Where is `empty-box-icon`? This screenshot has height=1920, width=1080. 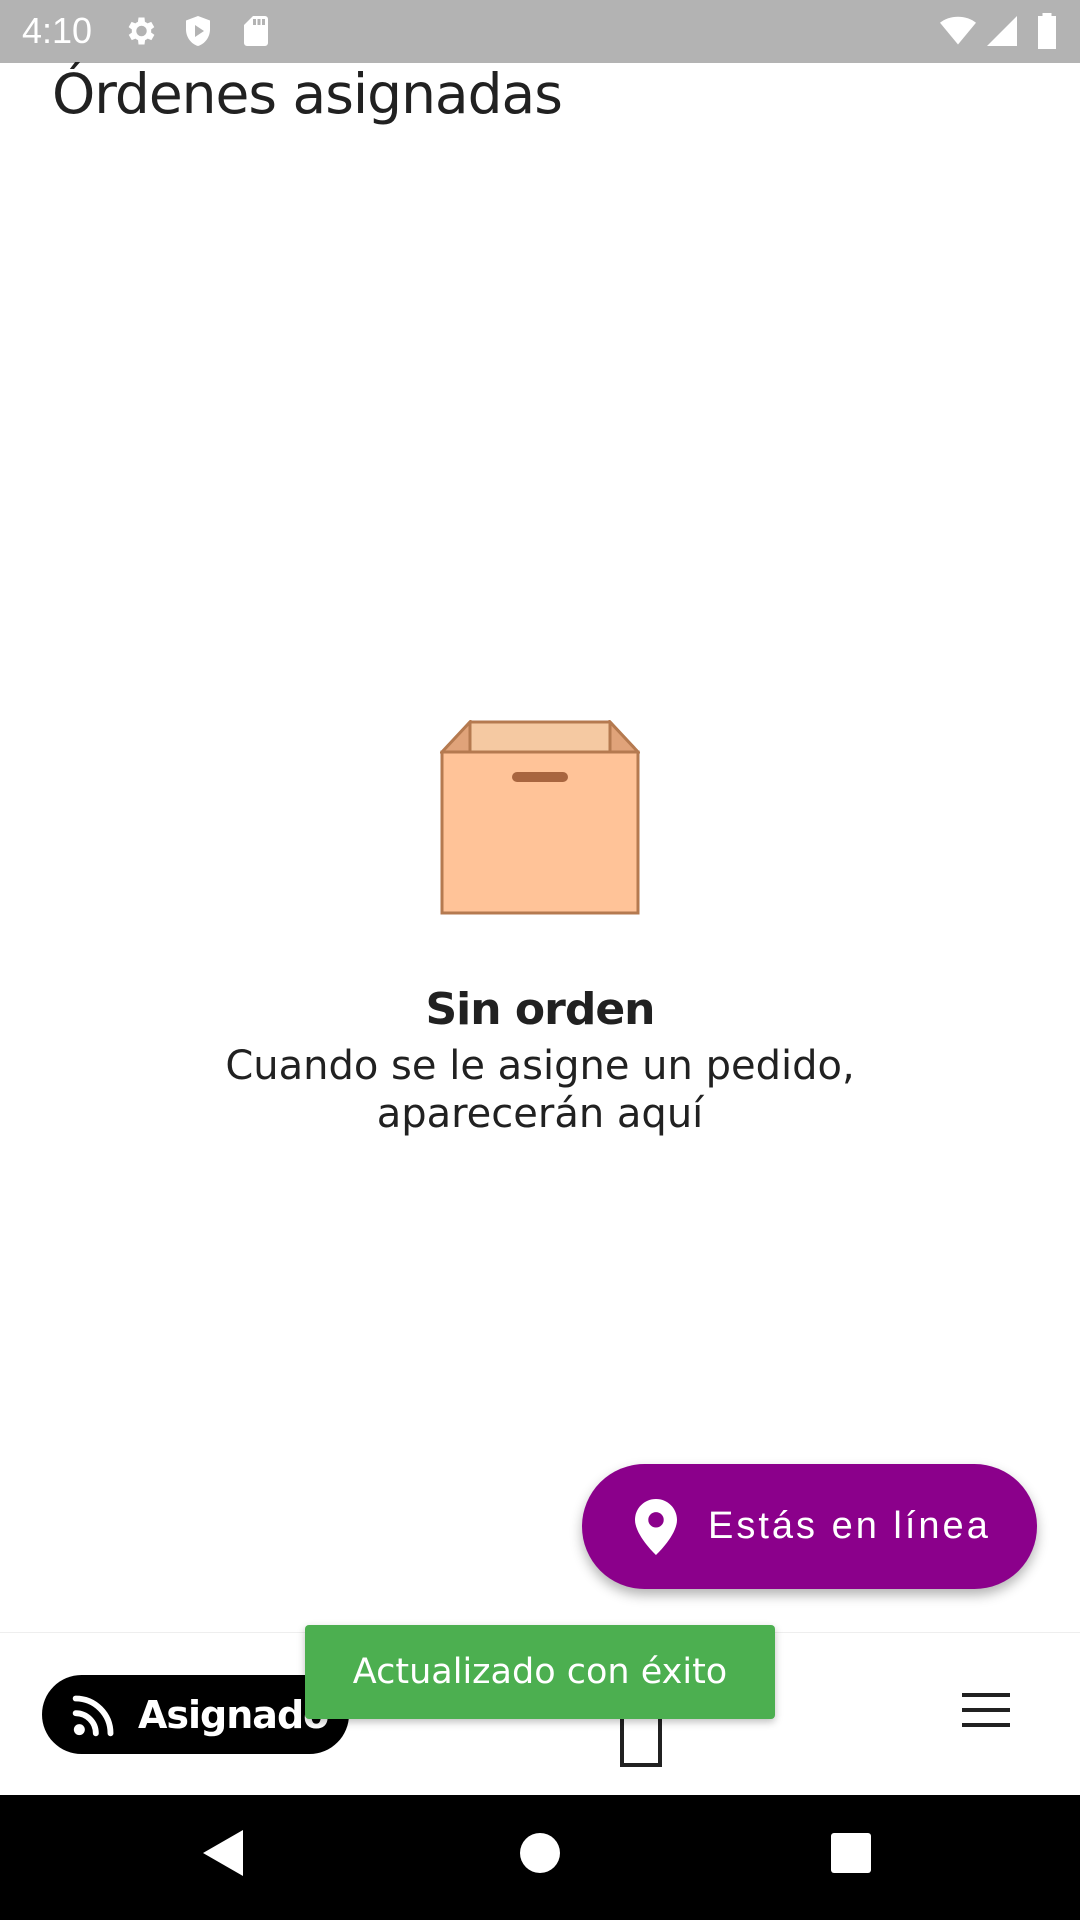
empty-box-icon is located at coordinates (540, 817).